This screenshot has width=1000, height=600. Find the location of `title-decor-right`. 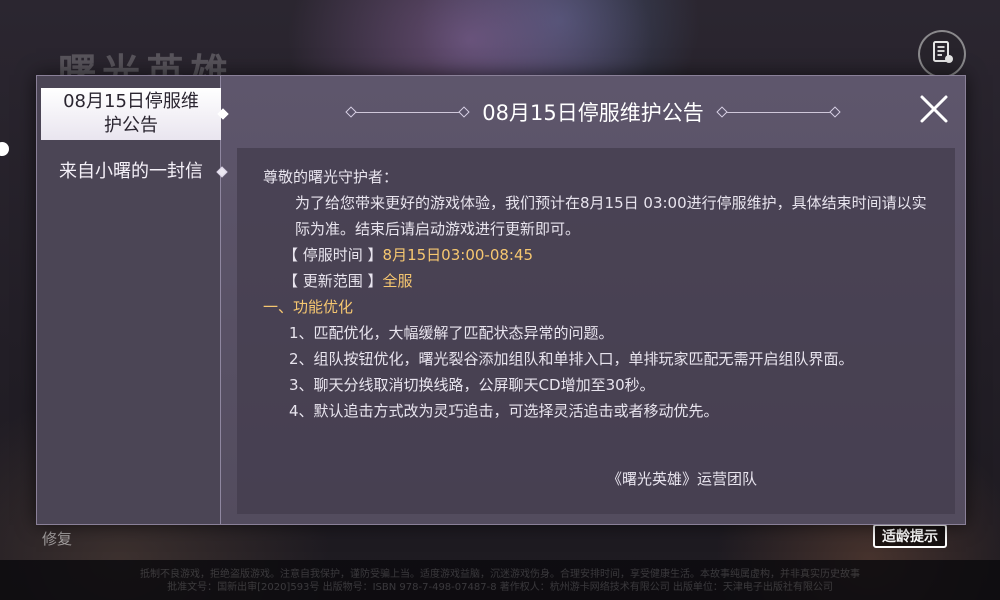

title-decor-right is located at coordinates (778, 111).